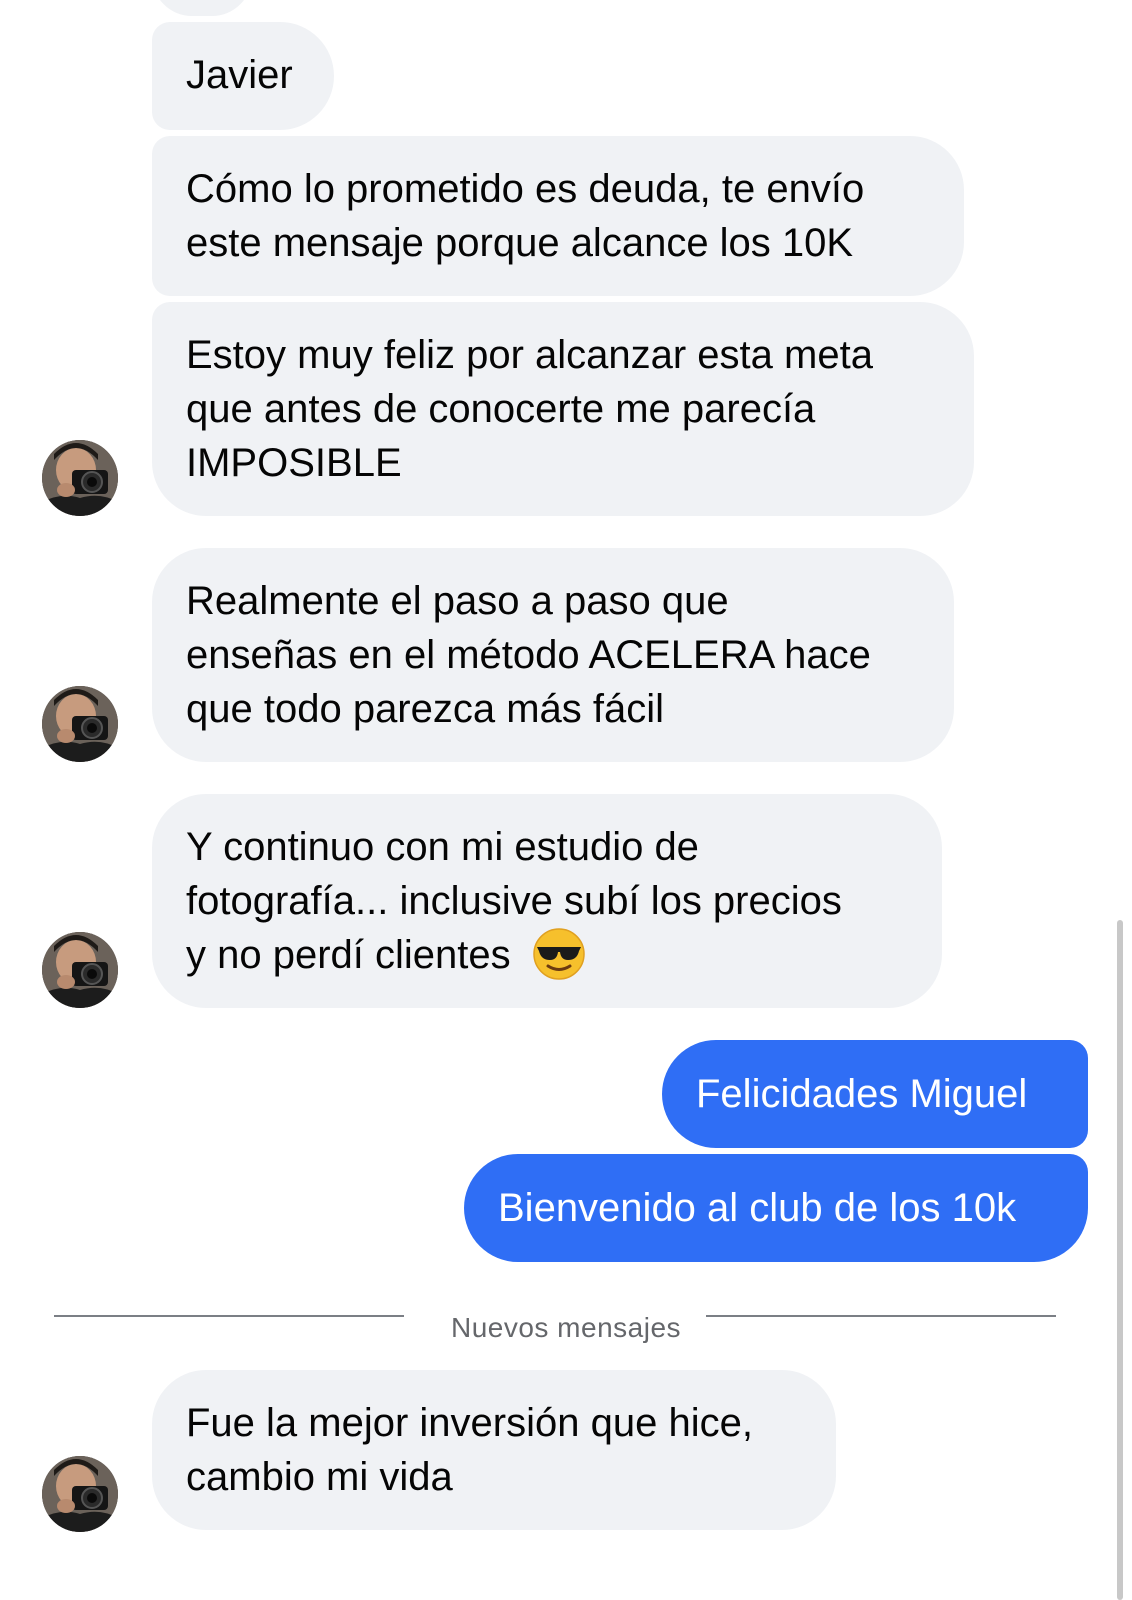  What do you see at coordinates (529, 355) in the screenshot?
I see `message-text: Estoy muy feliz por alcanzar esta meta` at bounding box center [529, 355].